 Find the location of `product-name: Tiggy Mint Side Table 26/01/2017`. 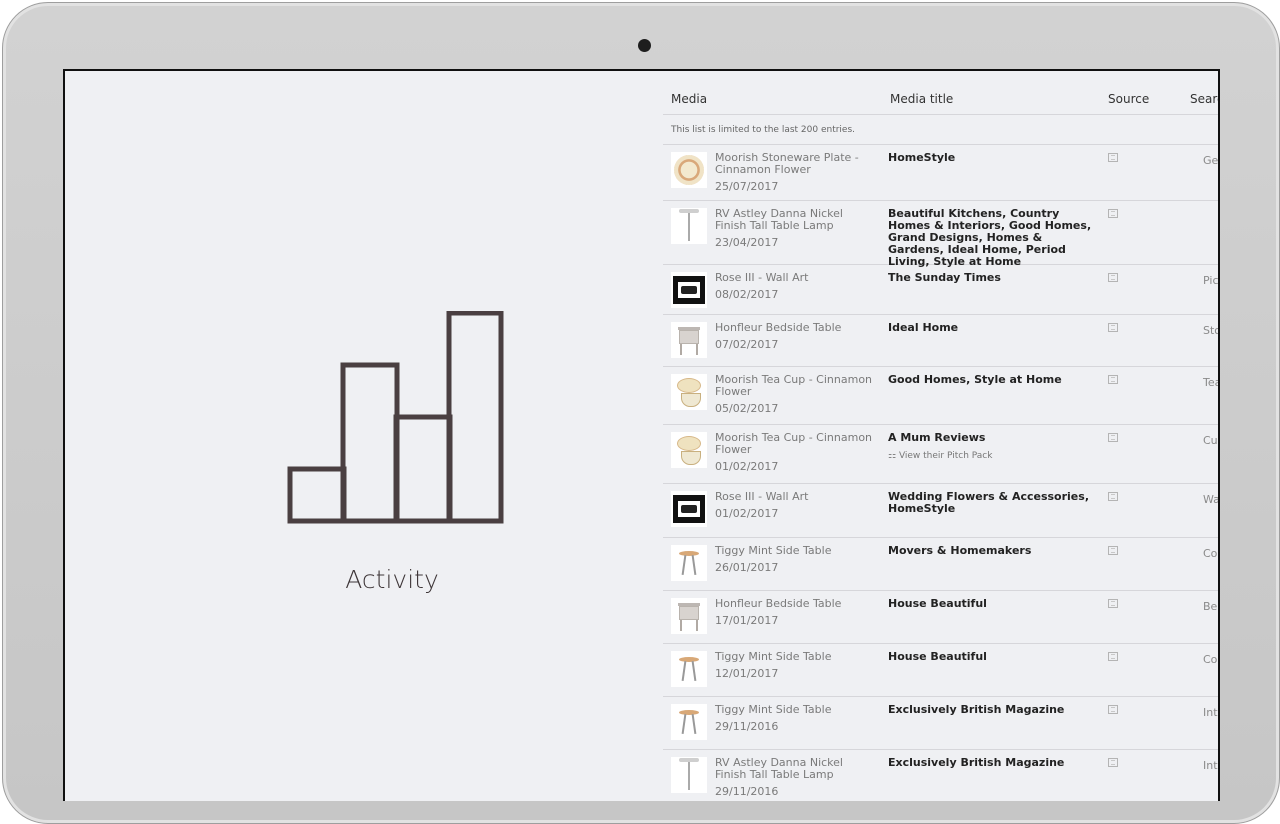

product-name: Tiggy Mint Side Table 26/01/2017 is located at coordinates (795, 559).